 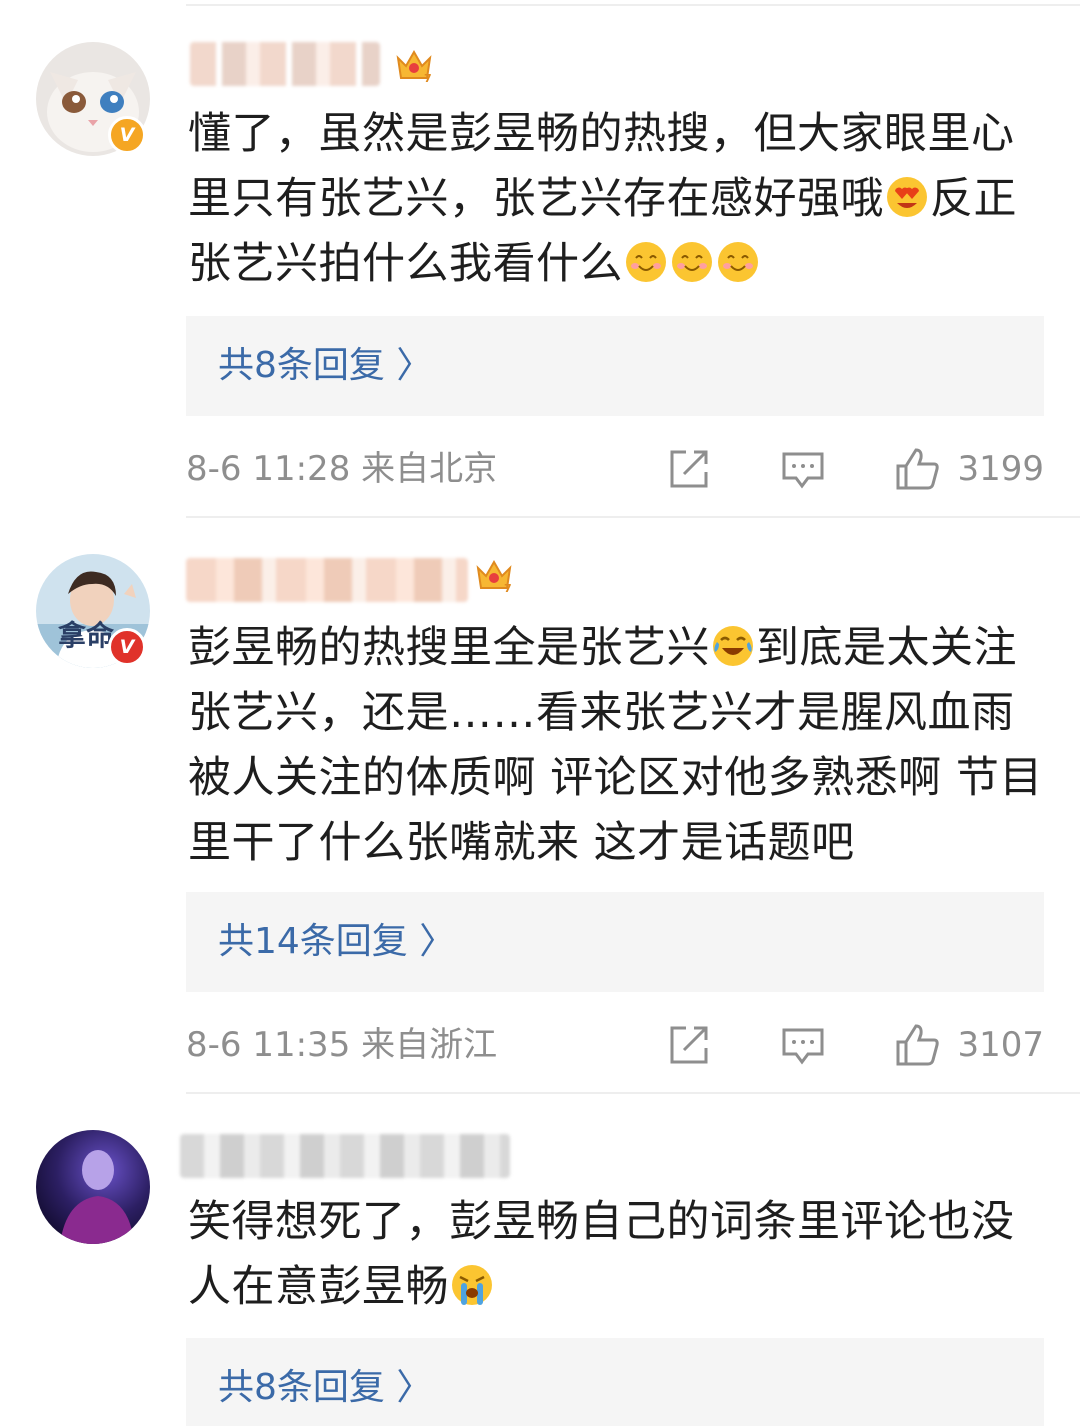 I want to click on reply-count-link: 共14条回复 〉, so click(x=336, y=942).